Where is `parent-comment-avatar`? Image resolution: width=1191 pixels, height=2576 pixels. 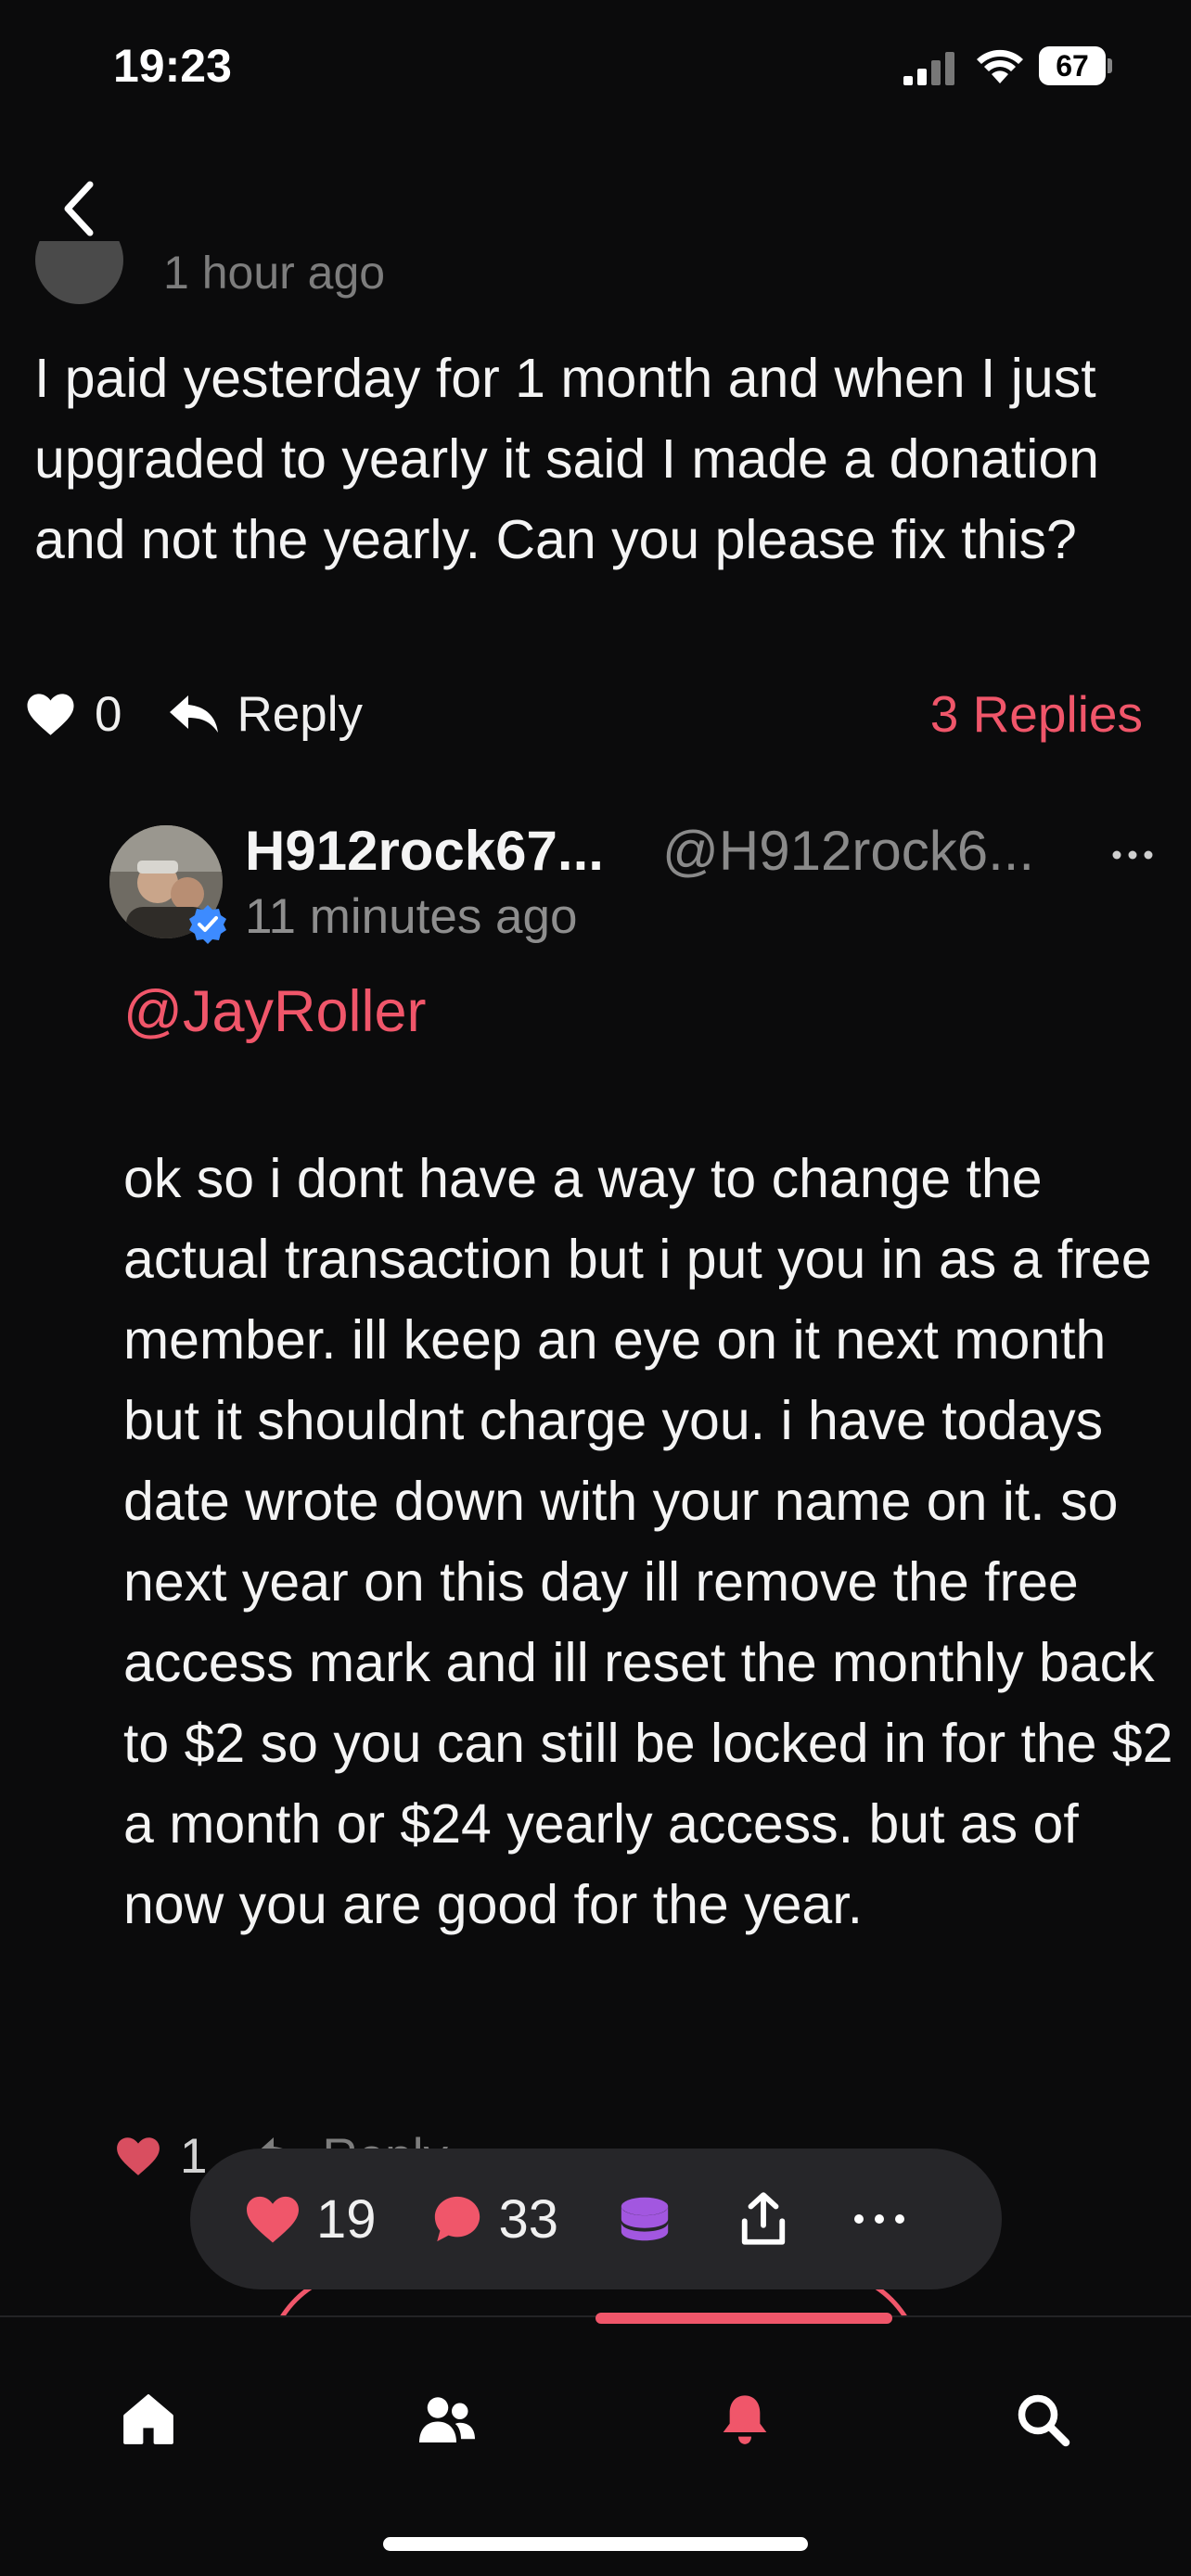 parent-comment-avatar is located at coordinates (79, 272).